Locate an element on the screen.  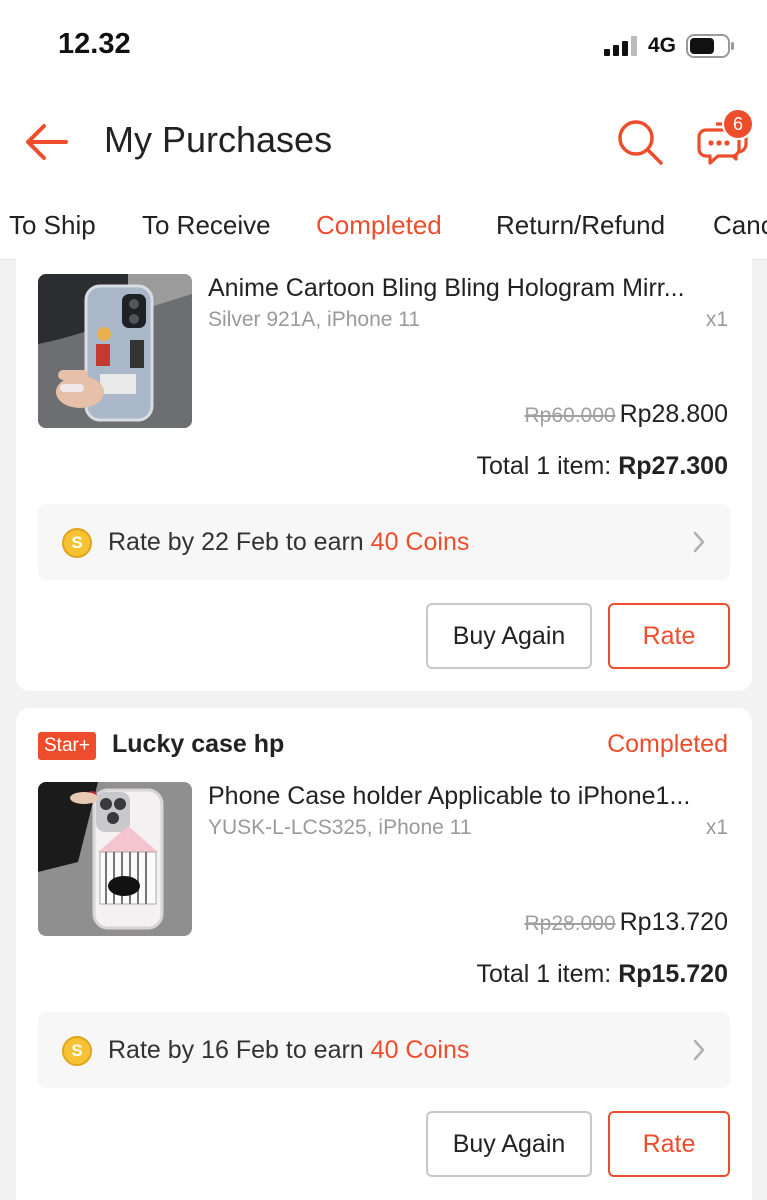
rate-reward-text: Rate by 16 Feb to earn 40 Coins is located at coordinates (288, 1050).